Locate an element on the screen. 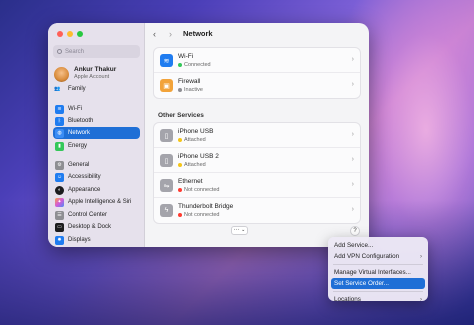 Image resolution: width=474 pixels, height=325 pixels. sidebar-item-label: Apple Intelligence & Siri is located at coordinates (100, 202).